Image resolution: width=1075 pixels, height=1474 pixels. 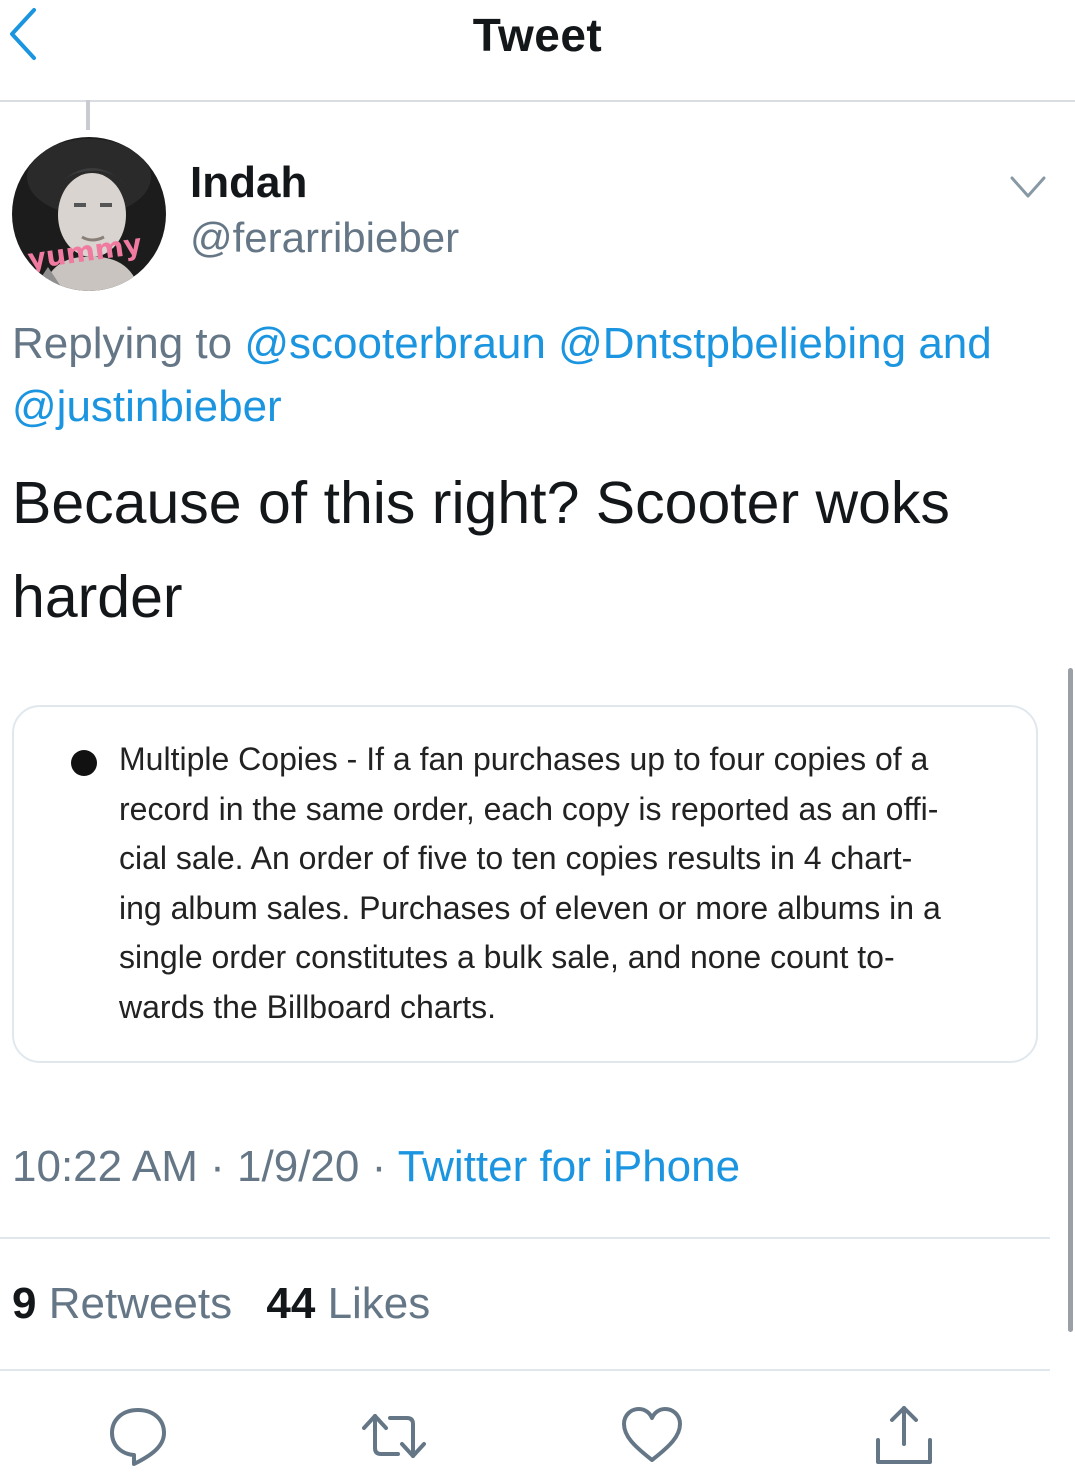 What do you see at coordinates (291, 1303) in the screenshot?
I see `likes-count: 44` at bounding box center [291, 1303].